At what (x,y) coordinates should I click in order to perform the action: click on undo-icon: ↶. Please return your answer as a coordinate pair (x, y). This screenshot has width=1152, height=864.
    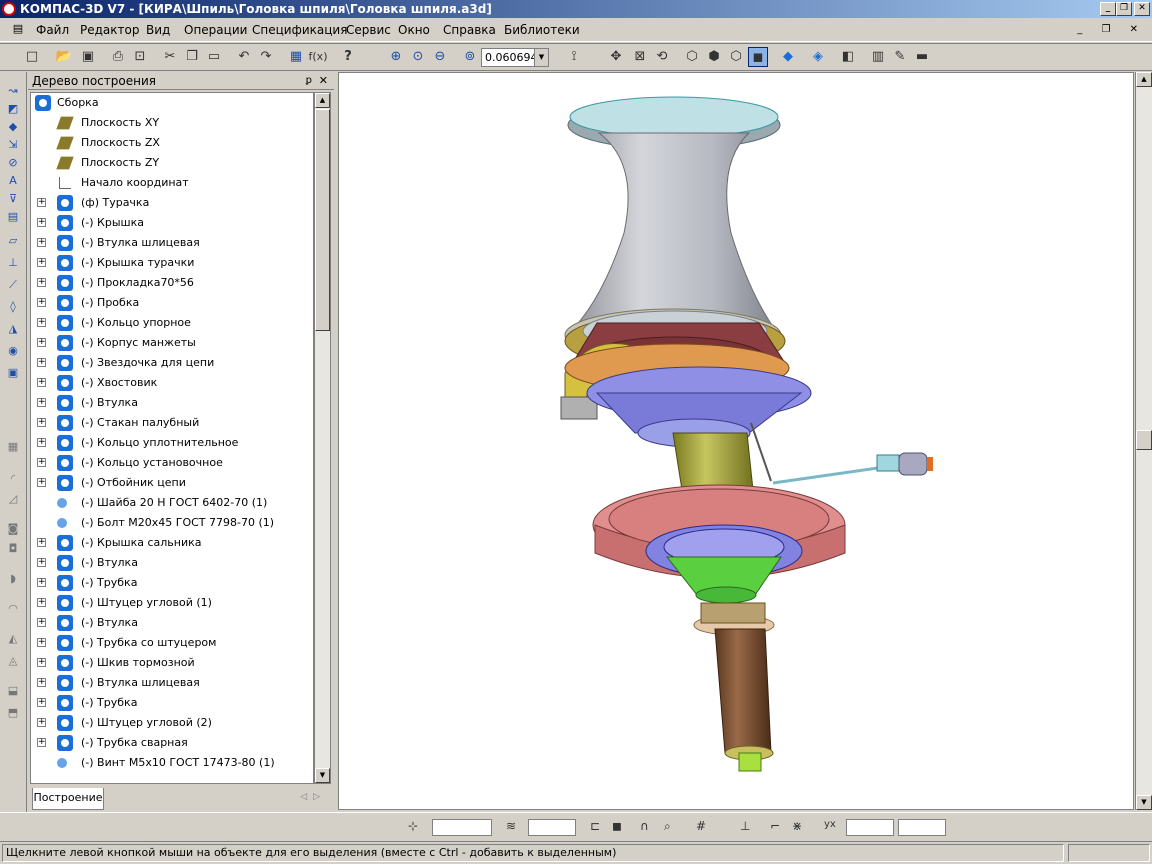
    Looking at the image, I should click on (244, 57).